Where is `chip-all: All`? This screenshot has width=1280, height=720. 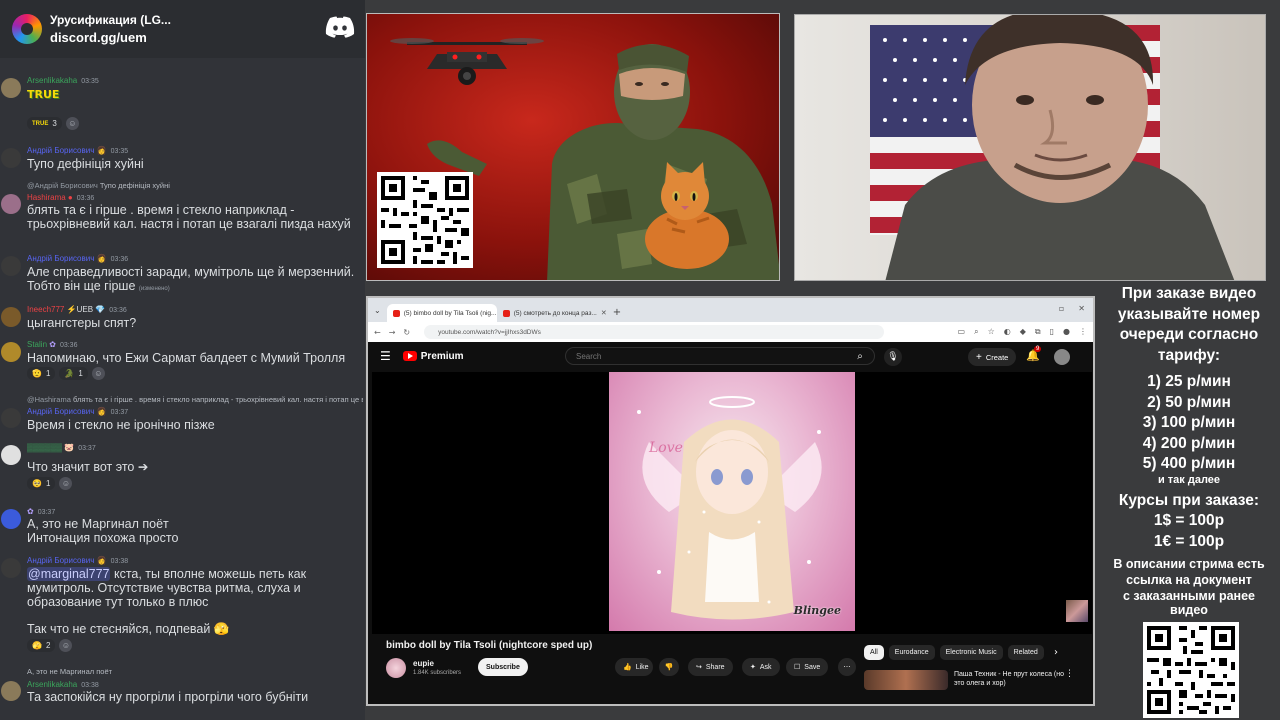
chip-all: All is located at coordinates (874, 652).